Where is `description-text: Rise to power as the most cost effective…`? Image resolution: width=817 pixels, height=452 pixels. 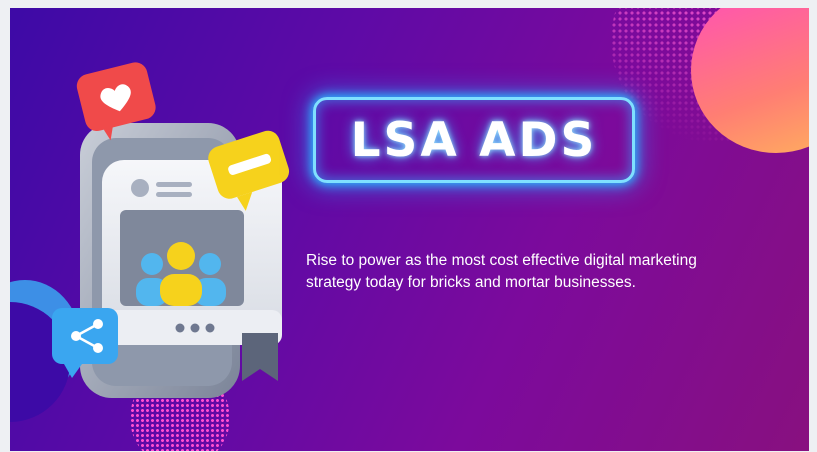 description-text: Rise to power as the most cost effective… is located at coordinates (501, 271).